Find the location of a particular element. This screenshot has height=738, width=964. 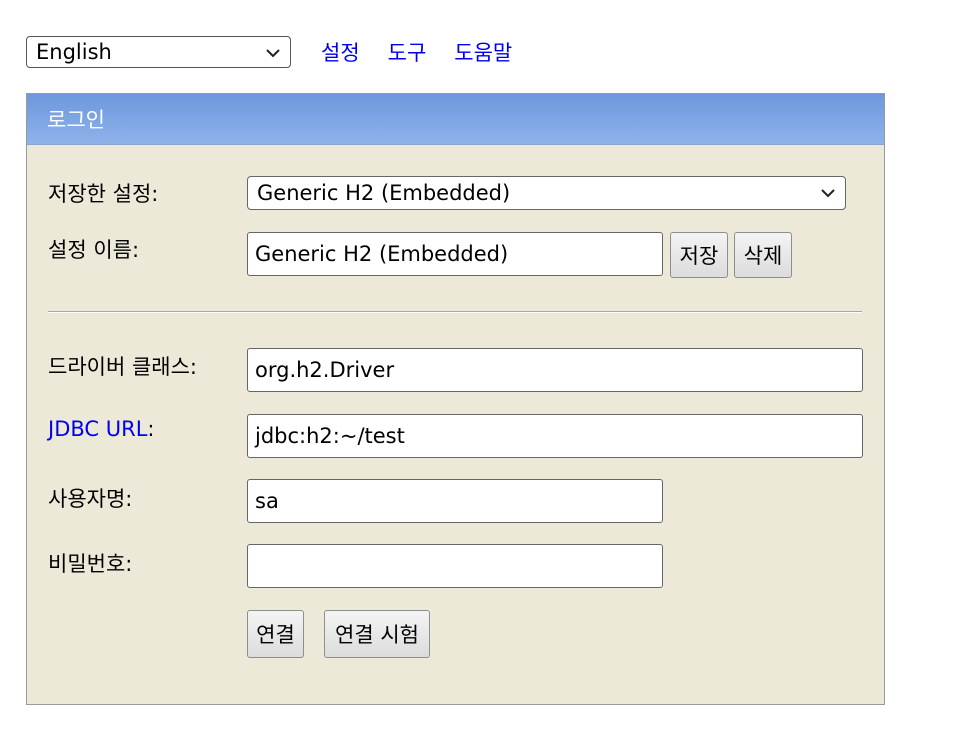

connect-button: 연결 is located at coordinates (275, 634).